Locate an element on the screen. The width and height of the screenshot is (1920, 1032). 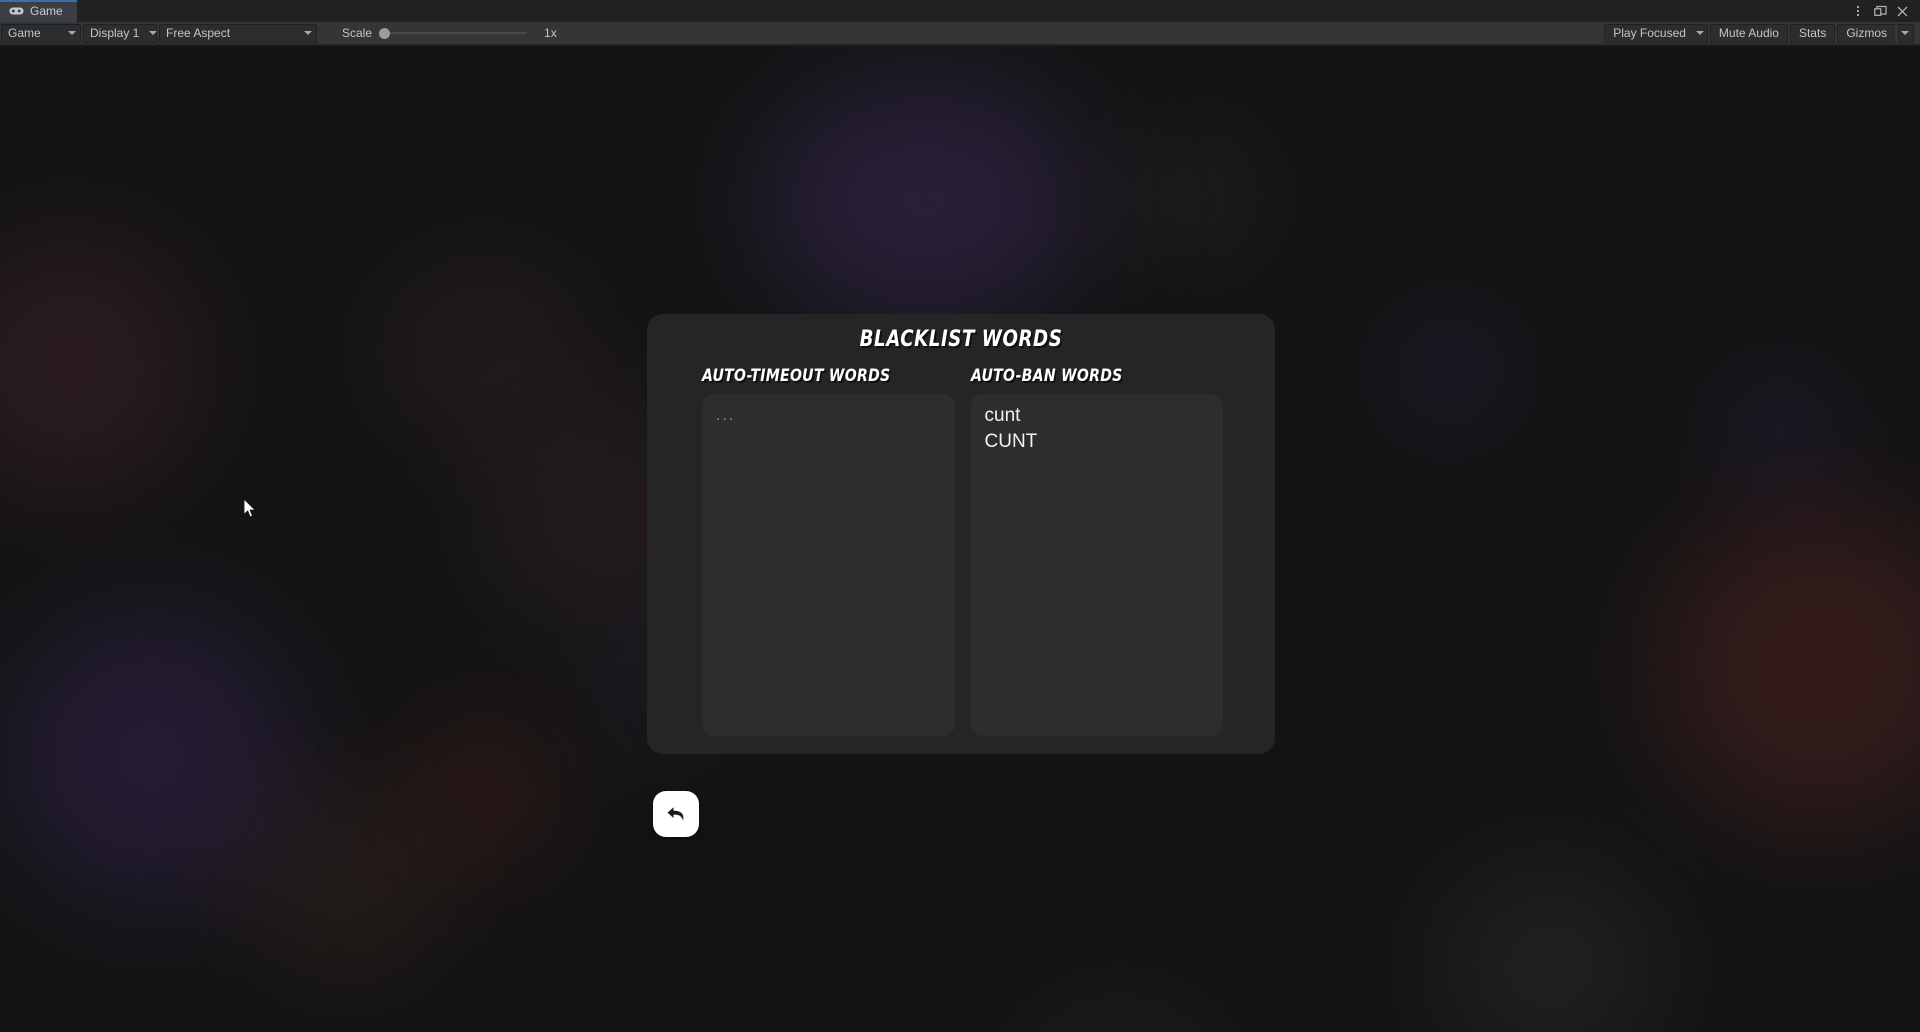
toolbar-right-group: Play Focused Mute Audio Stats Gizmos is located at coordinates (1761, 33).